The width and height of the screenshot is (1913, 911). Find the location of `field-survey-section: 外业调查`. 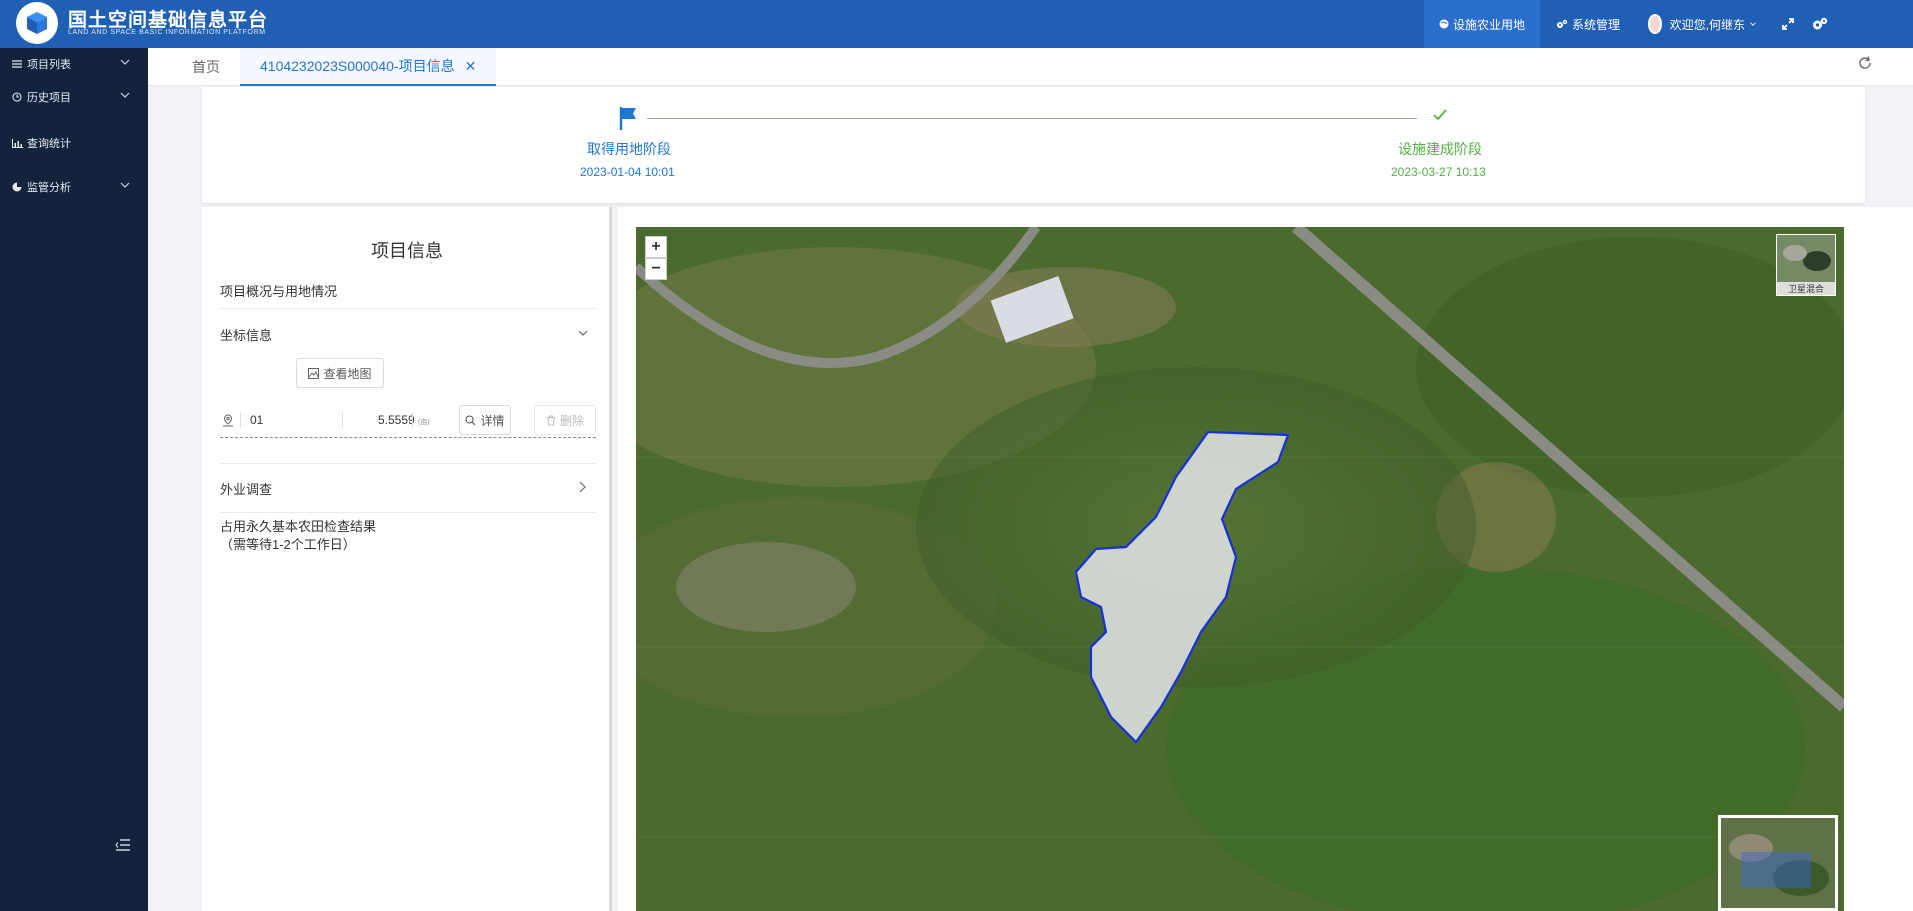

field-survey-section: 外业调查 is located at coordinates (408, 488).